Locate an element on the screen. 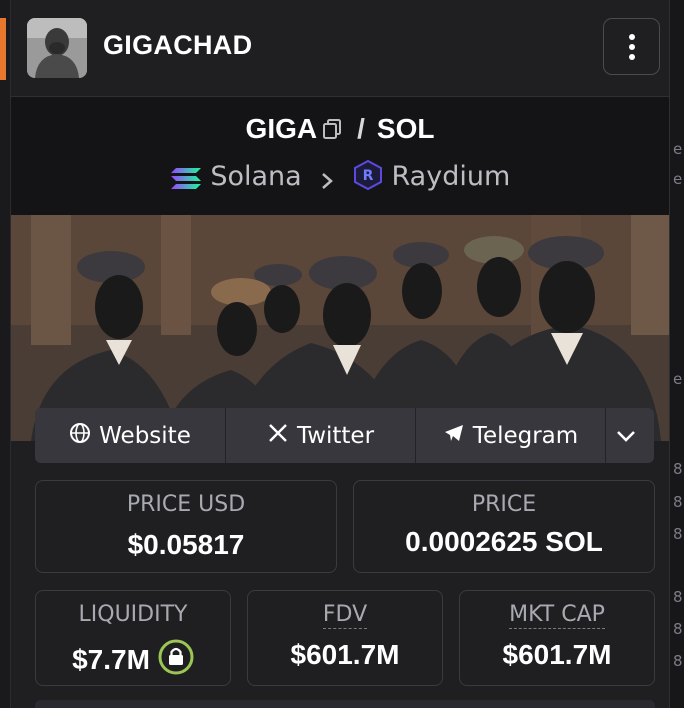 Image resolution: width=684 pixels, height=708 pixels. telegram-link: Telegram is located at coordinates (510, 435).